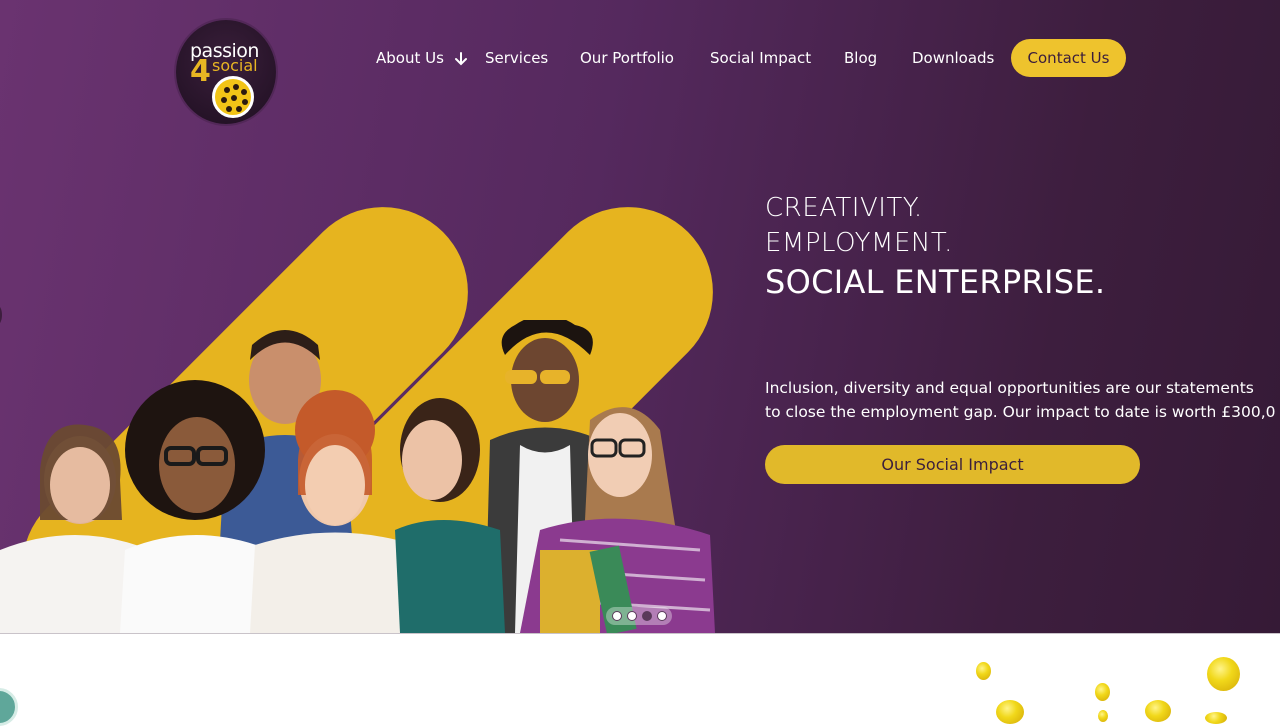  What do you see at coordinates (760, 58) in the screenshot?
I see `nav-social-impact: Social Impact` at bounding box center [760, 58].